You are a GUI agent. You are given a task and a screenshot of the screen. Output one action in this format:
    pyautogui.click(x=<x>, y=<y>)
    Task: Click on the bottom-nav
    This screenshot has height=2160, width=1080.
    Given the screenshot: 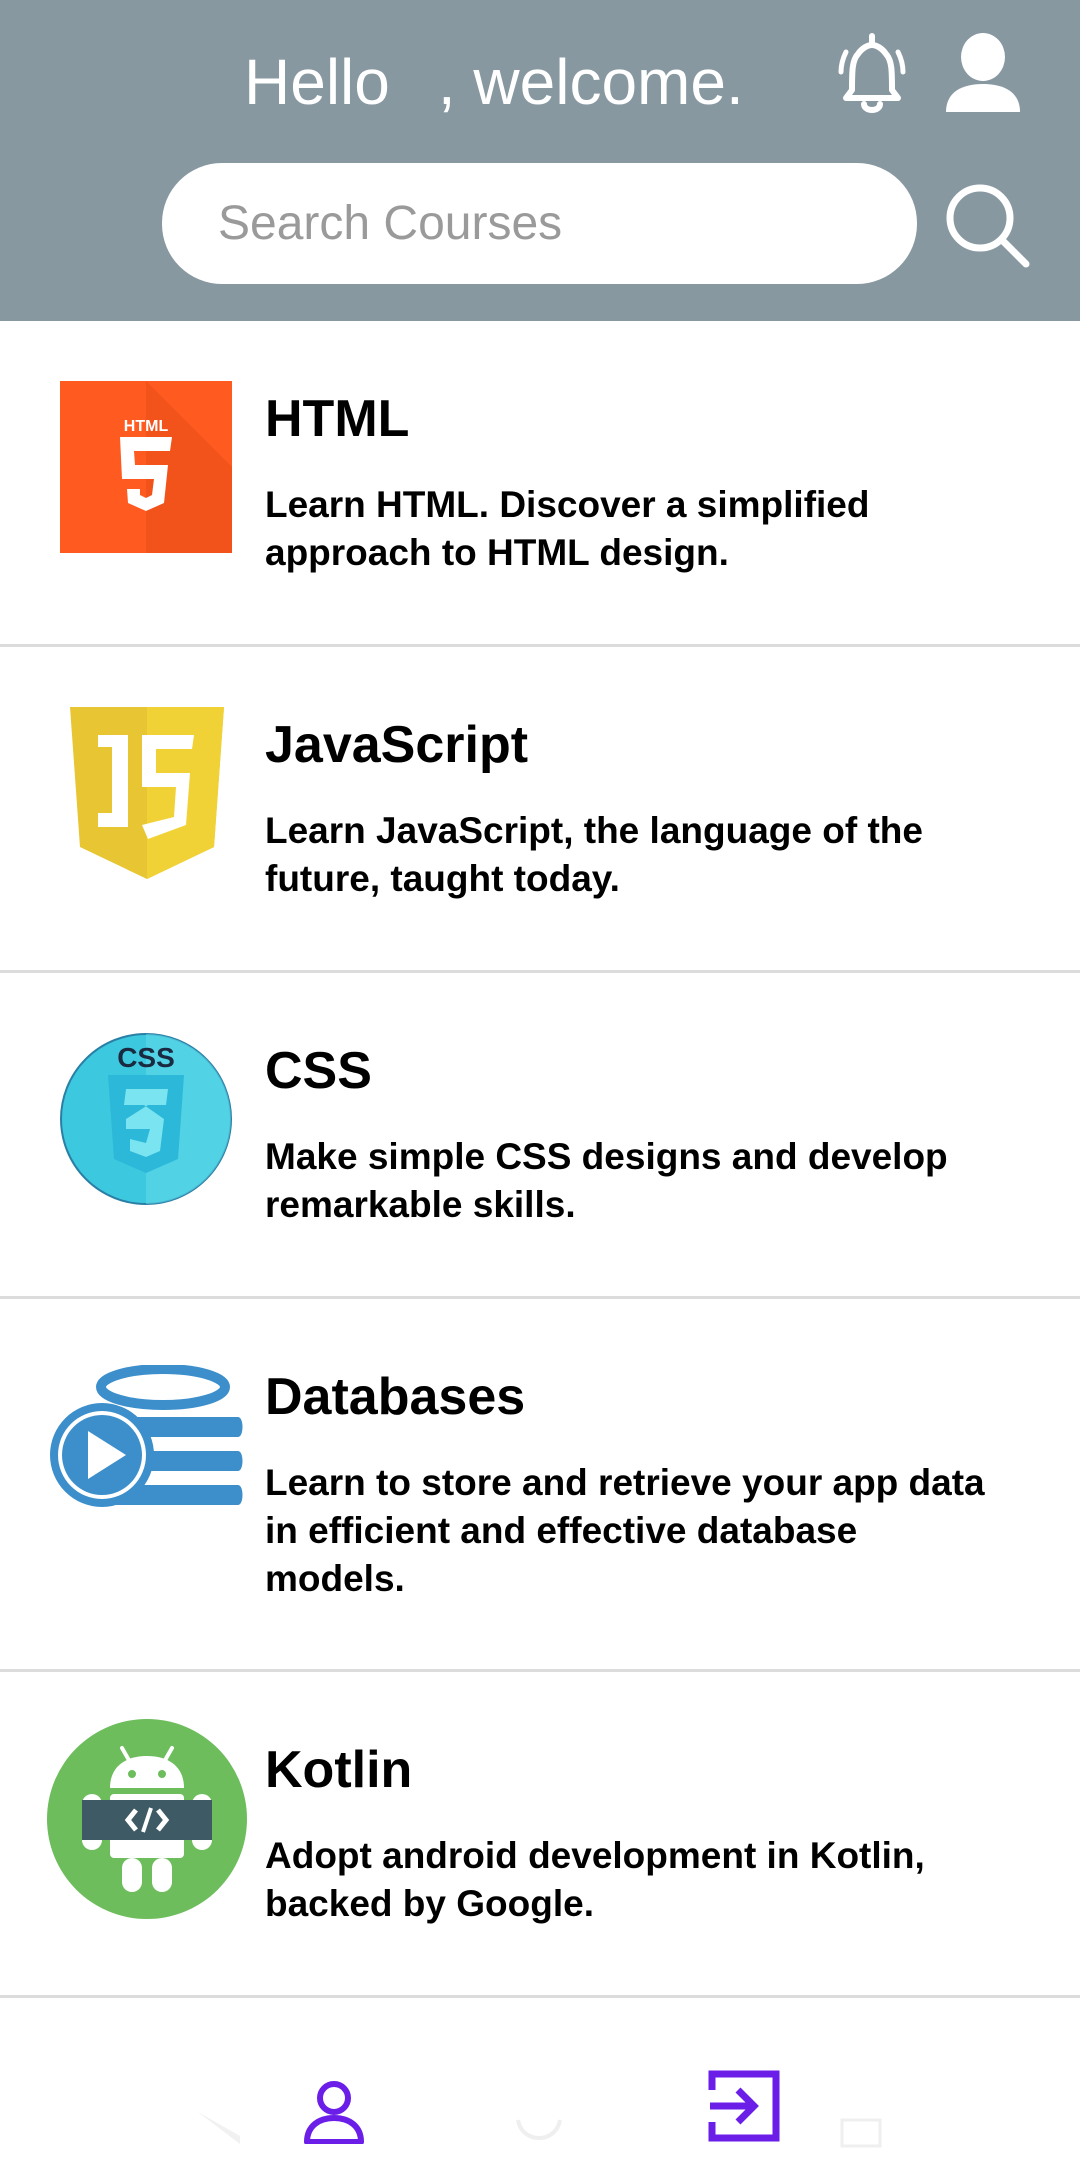 What is the action you would take?
    pyautogui.click(x=540, y=2079)
    